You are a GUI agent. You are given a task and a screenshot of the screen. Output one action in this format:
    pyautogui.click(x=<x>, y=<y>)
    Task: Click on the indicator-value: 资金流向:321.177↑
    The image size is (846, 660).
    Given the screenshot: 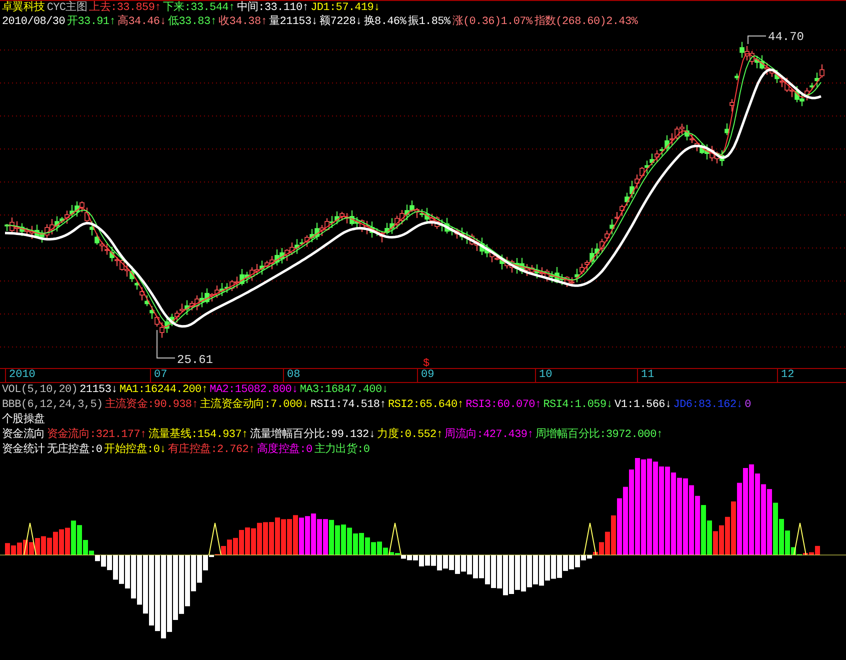 What is the action you would take?
    pyautogui.click(x=96, y=435)
    